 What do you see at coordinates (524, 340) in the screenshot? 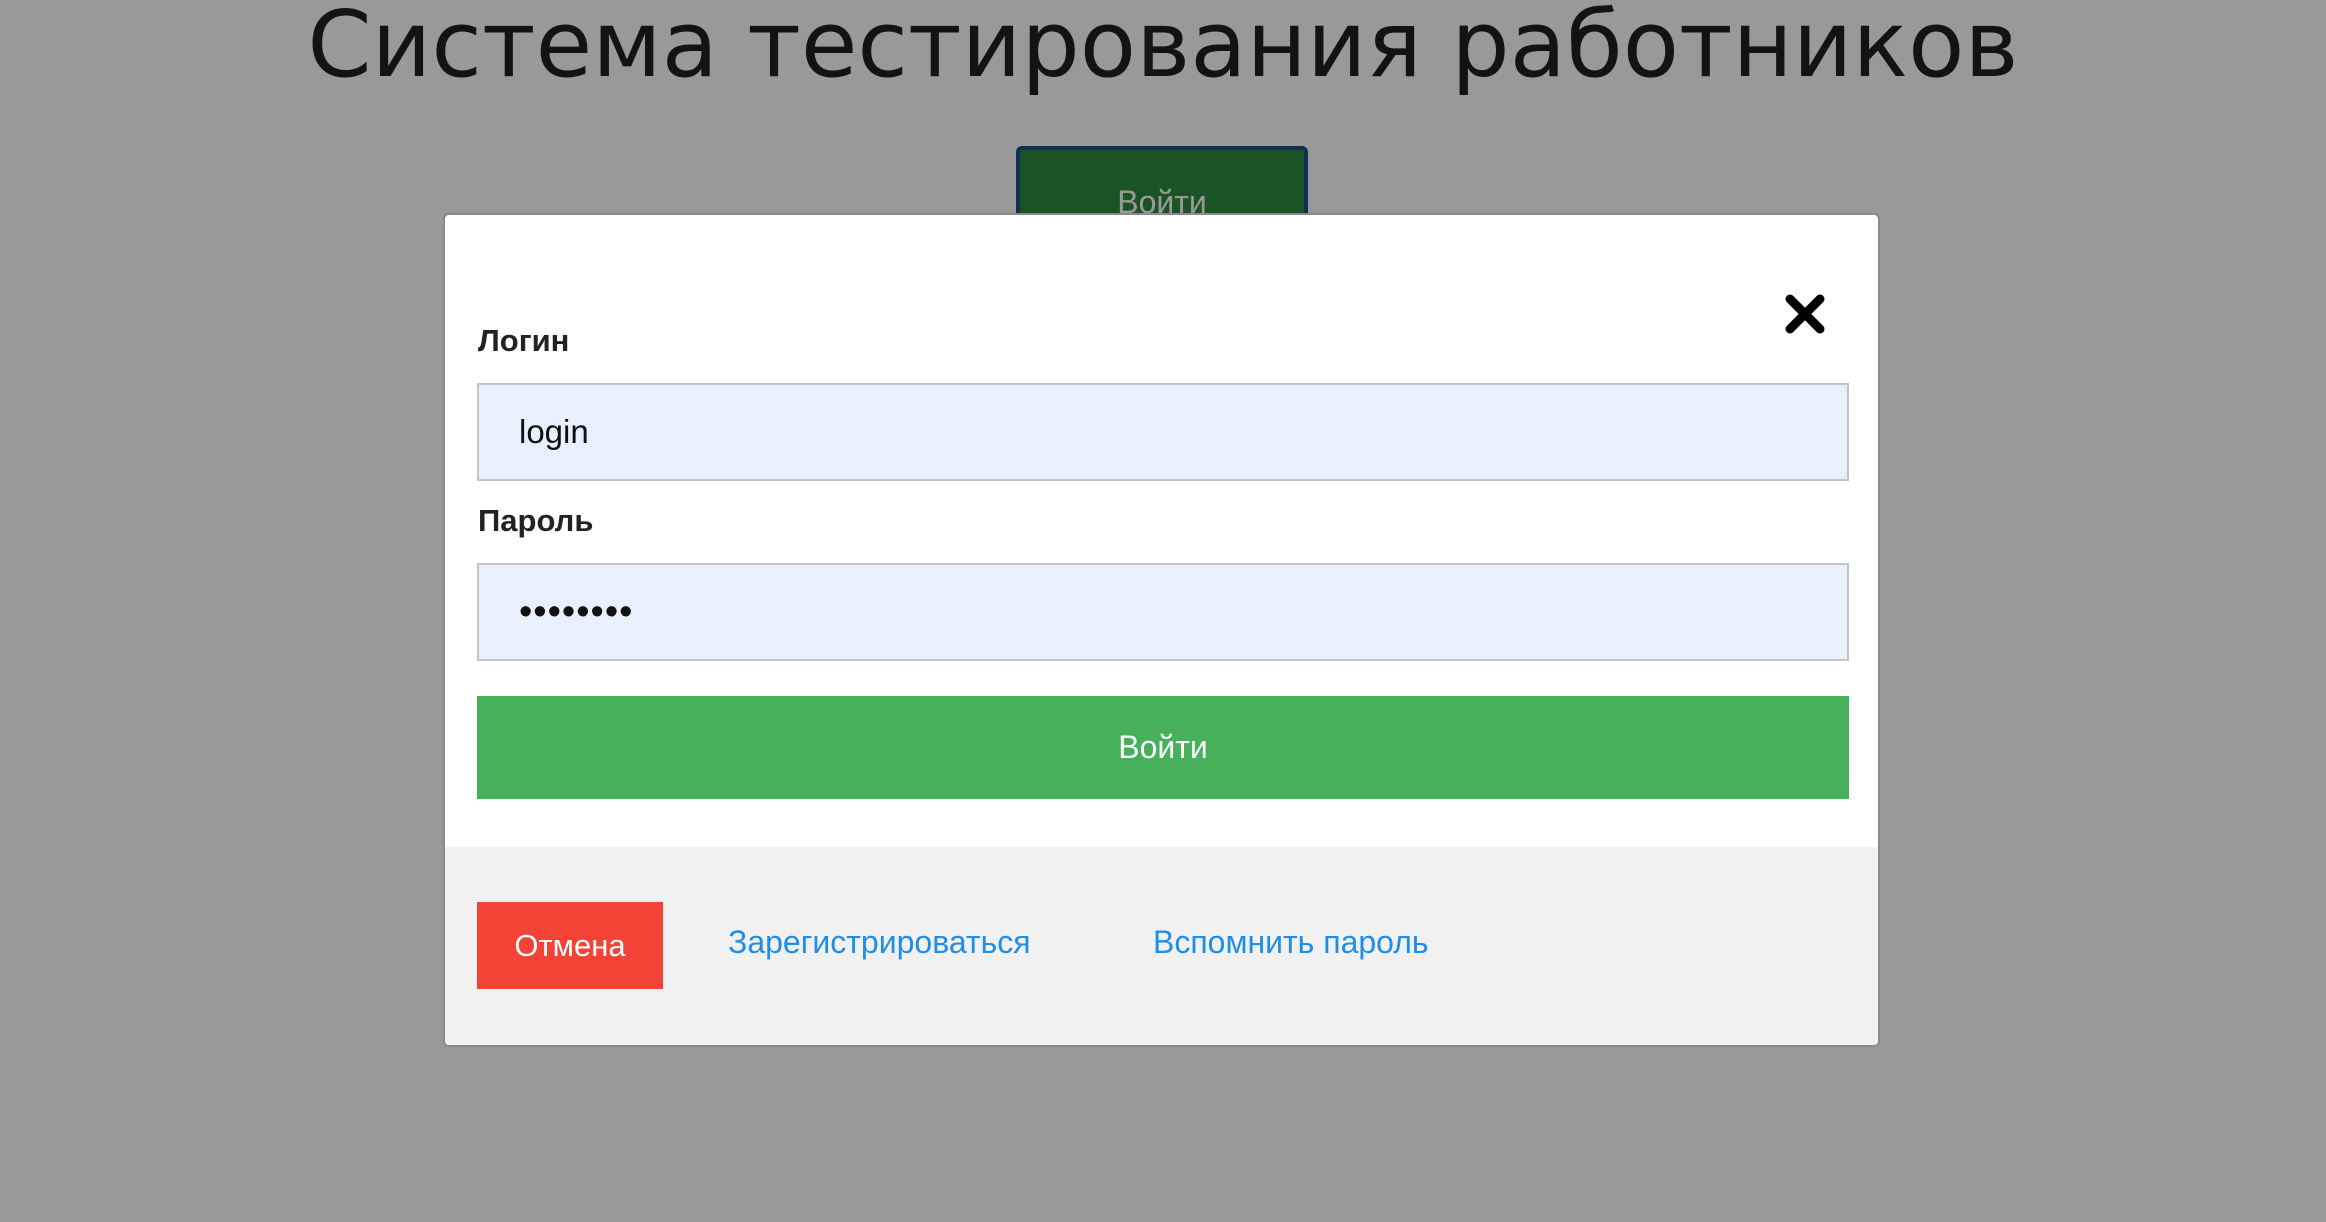
I see `login-label: Логин` at bounding box center [524, 340].